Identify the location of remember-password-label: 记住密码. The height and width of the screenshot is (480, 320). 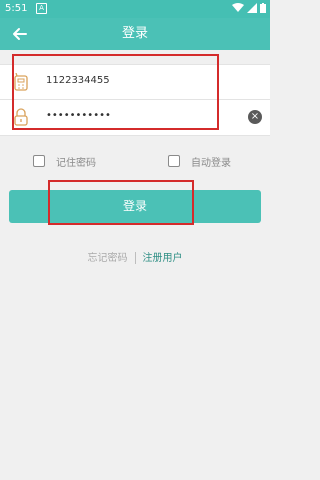
(76, 163).